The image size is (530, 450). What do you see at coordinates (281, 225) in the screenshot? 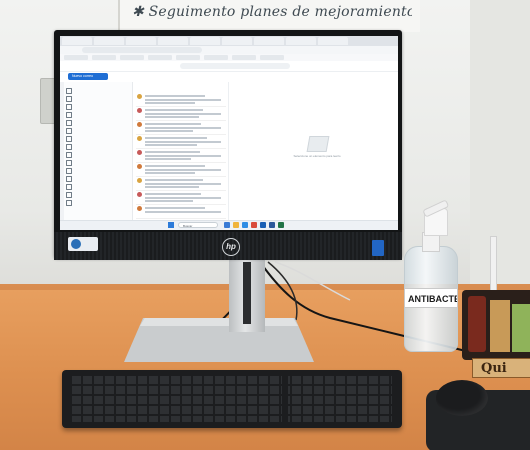
I see `excel-icon` at bounding box center [281, 225].